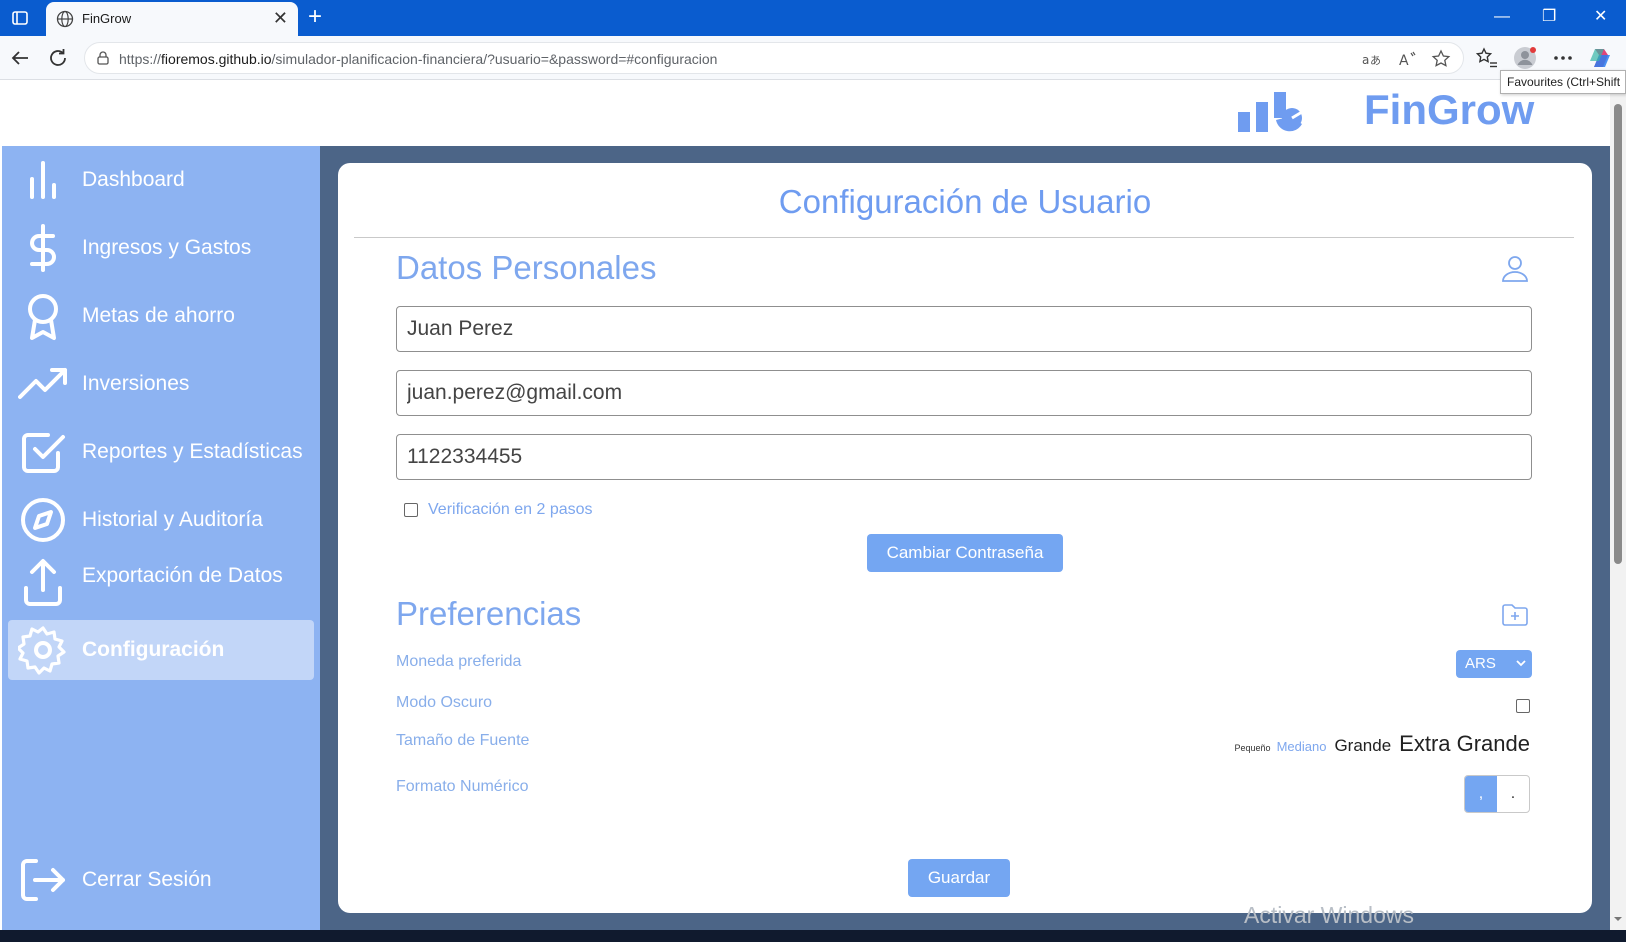 This screenshot has width=1626, height=942. I want to click on page-scrollbar, so click(1618, 505).